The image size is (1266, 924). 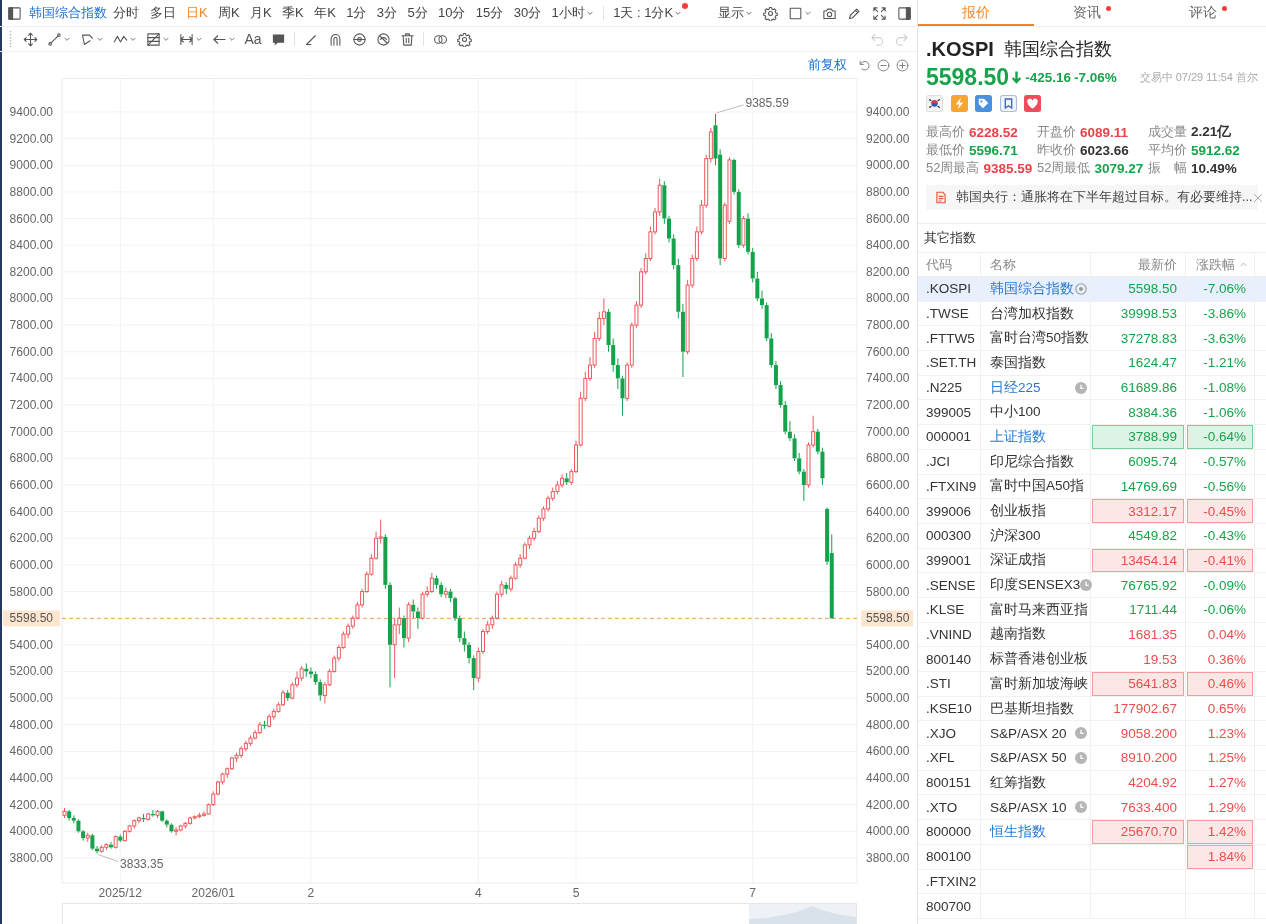 I want to click on table-row: .SENSE 印度SENSEX3 76765.92 -0.09%, so click(x=1092, y=585).